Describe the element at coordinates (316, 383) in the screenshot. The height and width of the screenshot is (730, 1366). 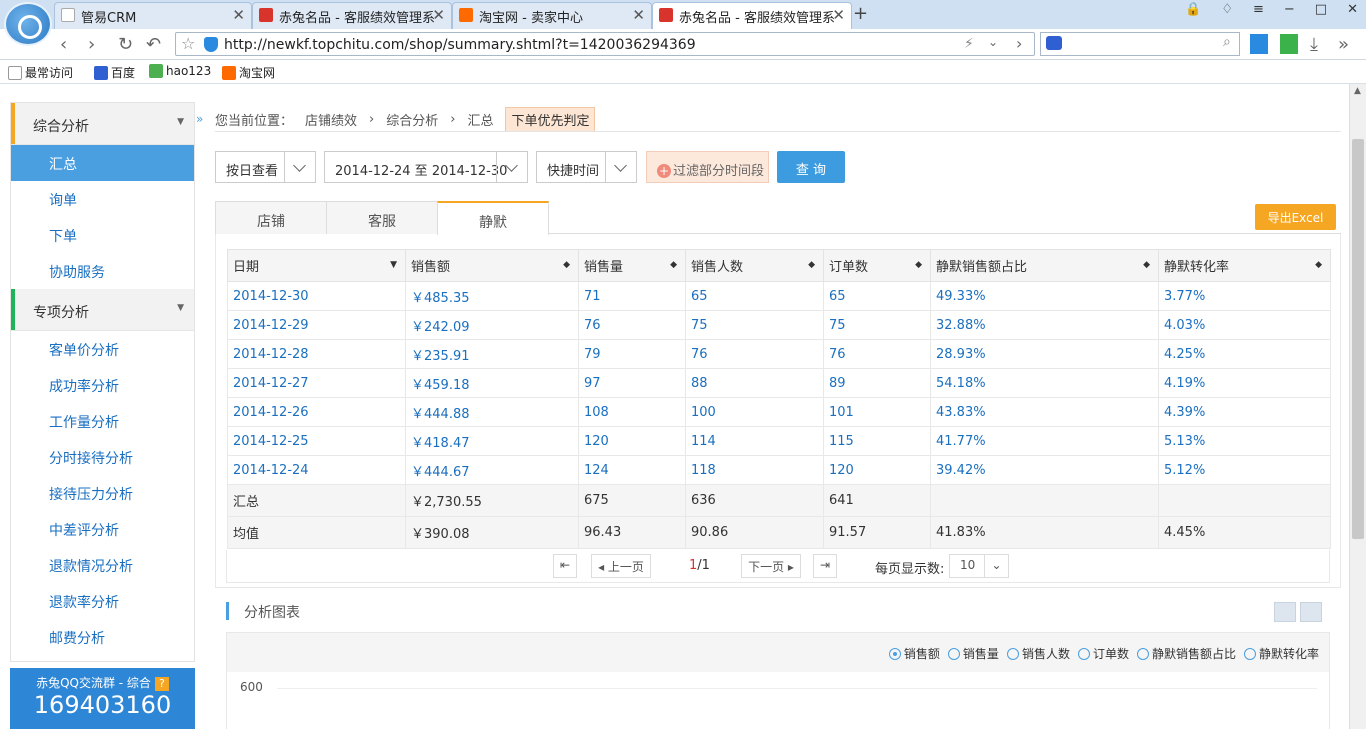
I see `table-cell: 2014-12-27` at that location.